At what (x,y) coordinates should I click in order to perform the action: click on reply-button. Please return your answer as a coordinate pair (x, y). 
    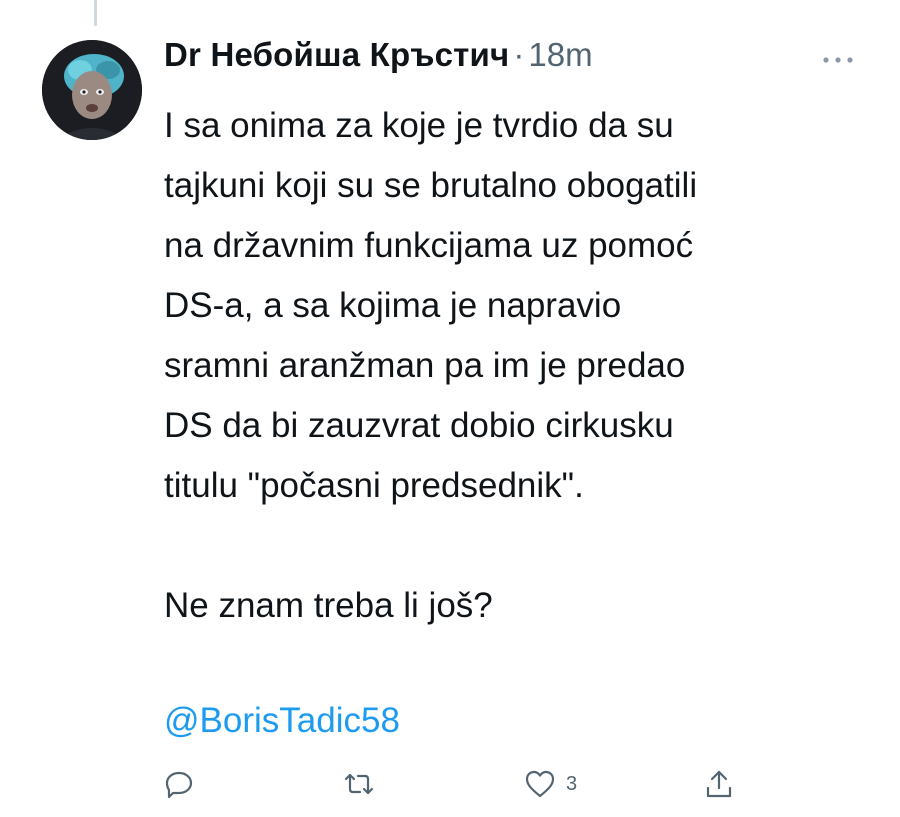
    Looking at the image, I should click on (179, 784).